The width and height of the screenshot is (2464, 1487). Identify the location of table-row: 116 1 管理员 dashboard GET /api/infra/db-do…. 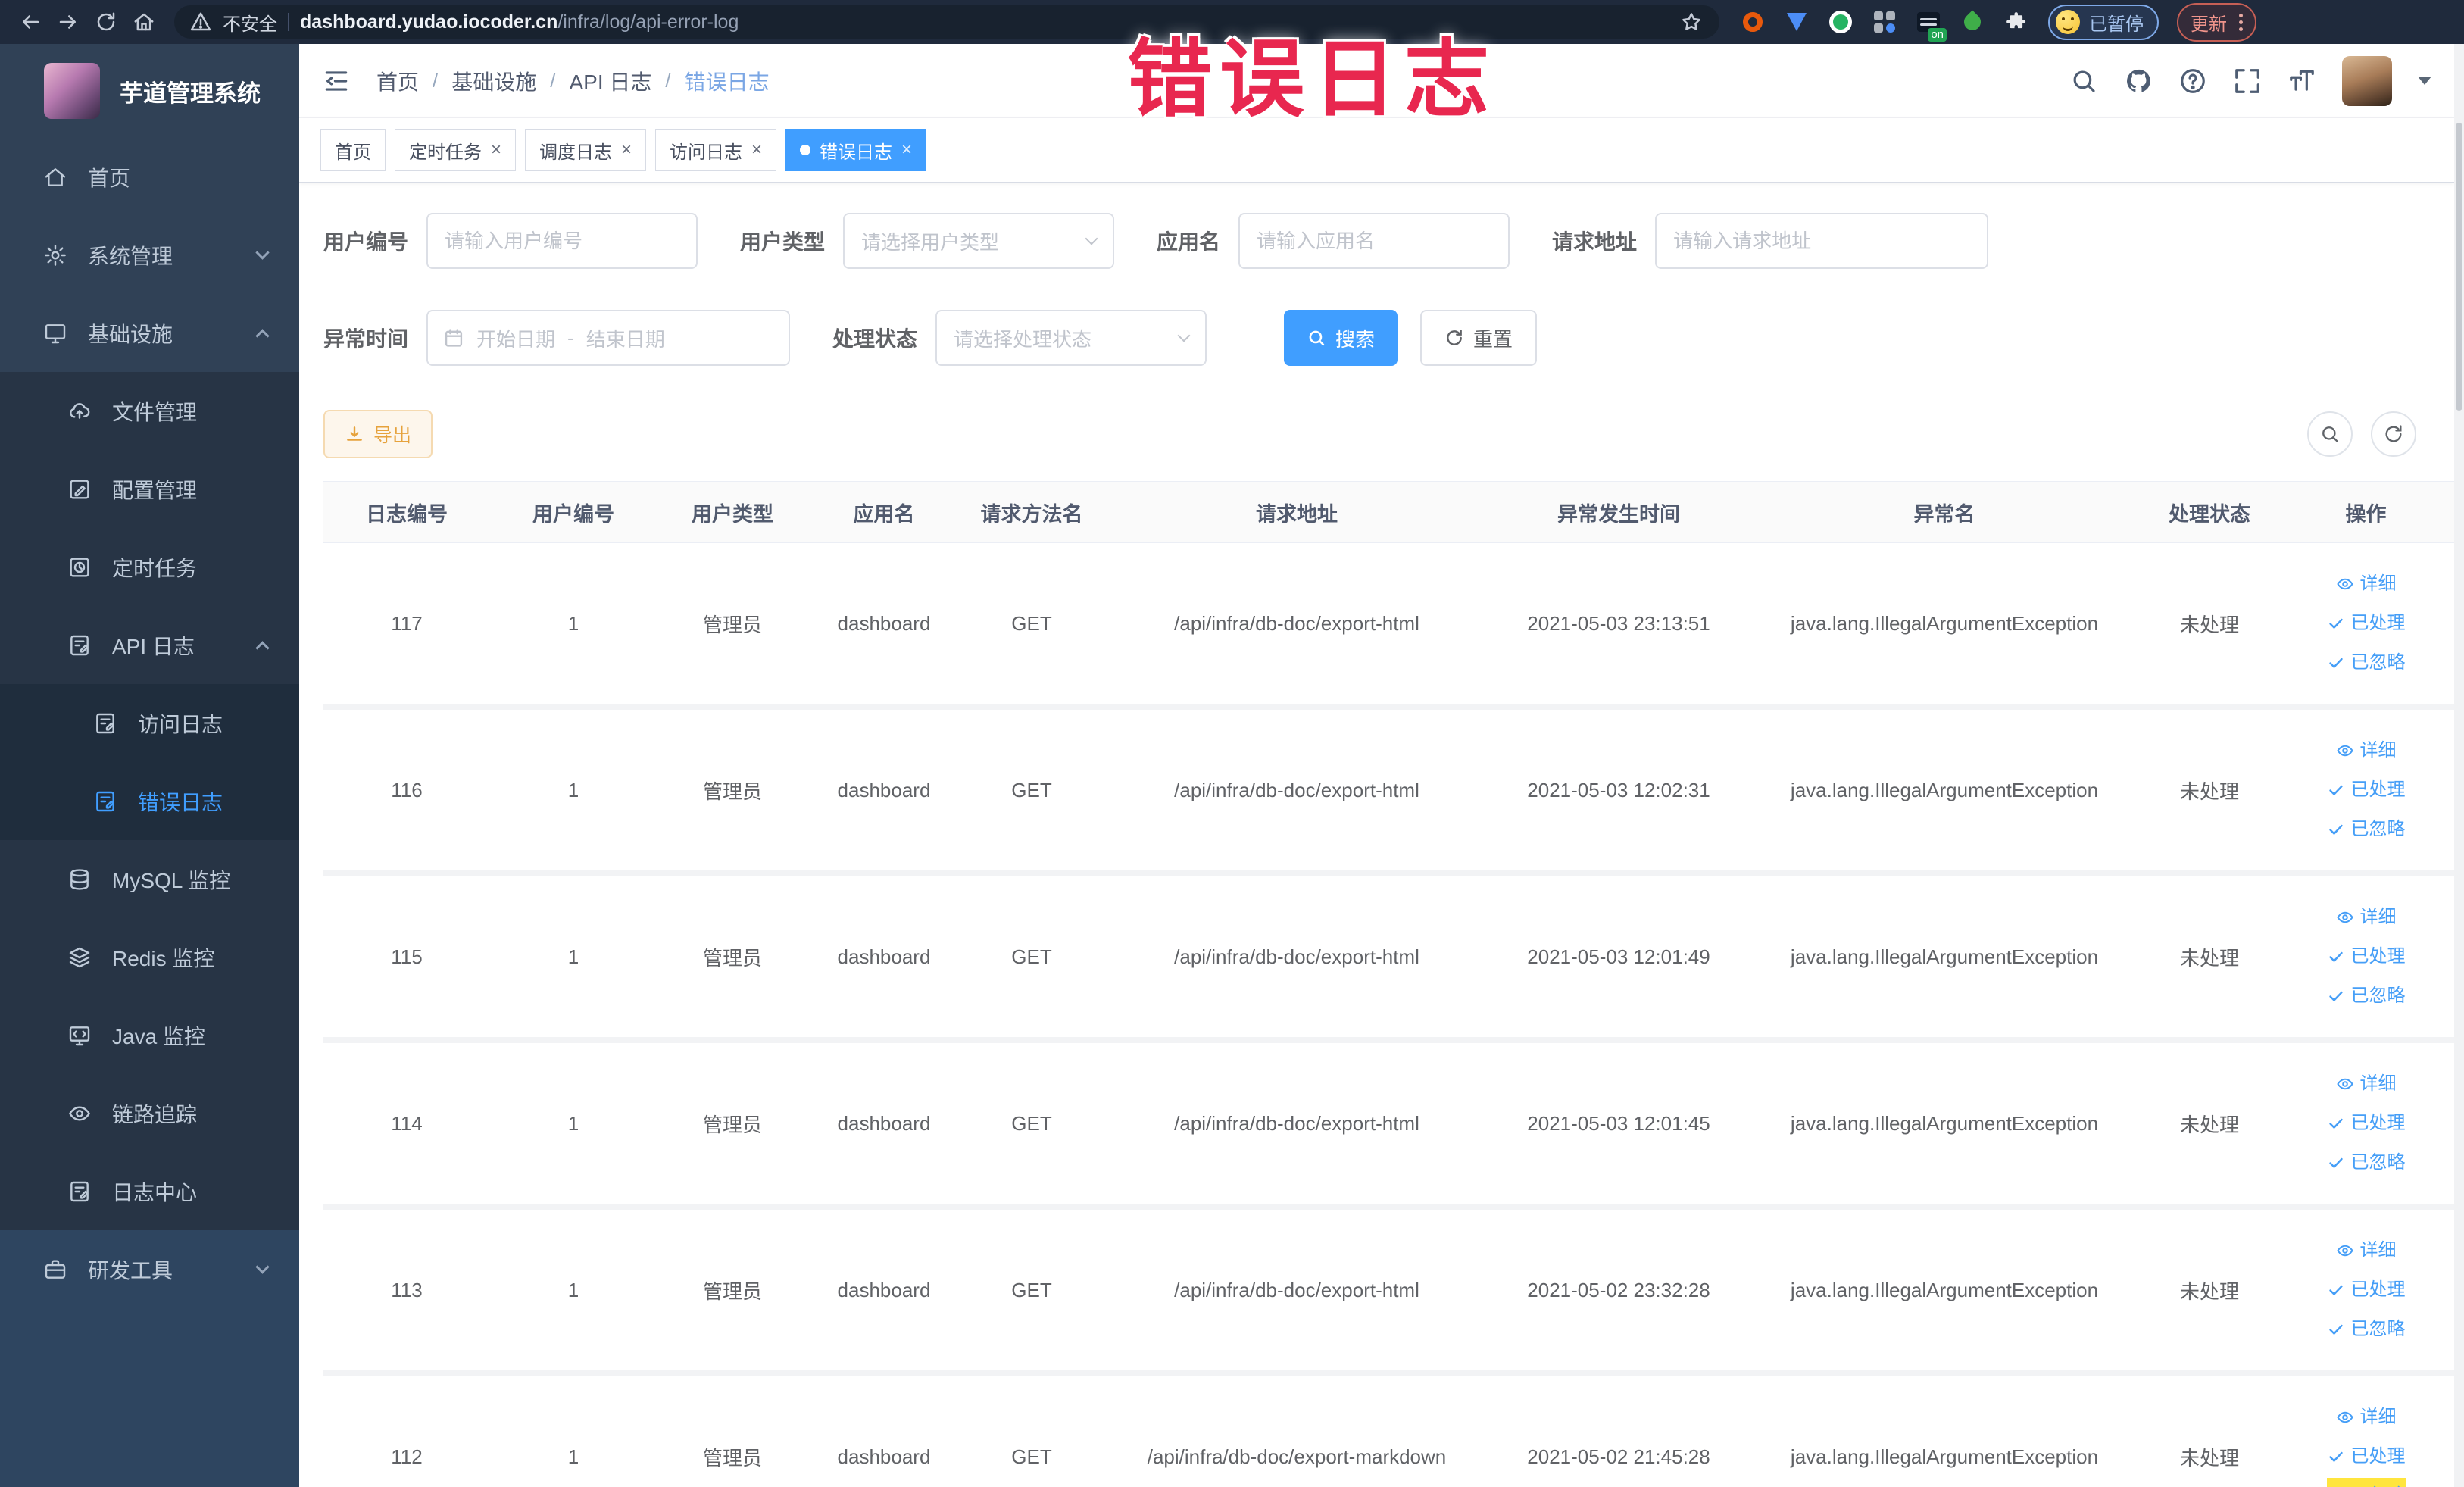
(1388, 791).